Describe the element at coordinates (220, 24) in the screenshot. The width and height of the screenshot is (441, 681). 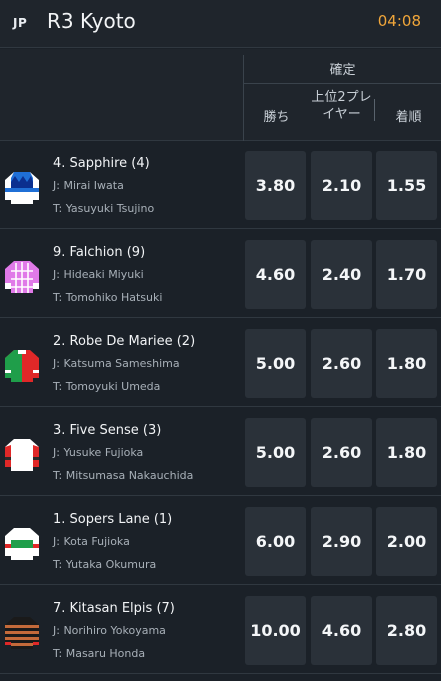
I see `race-header: JP R3 Kyoto 04:08` at that location.